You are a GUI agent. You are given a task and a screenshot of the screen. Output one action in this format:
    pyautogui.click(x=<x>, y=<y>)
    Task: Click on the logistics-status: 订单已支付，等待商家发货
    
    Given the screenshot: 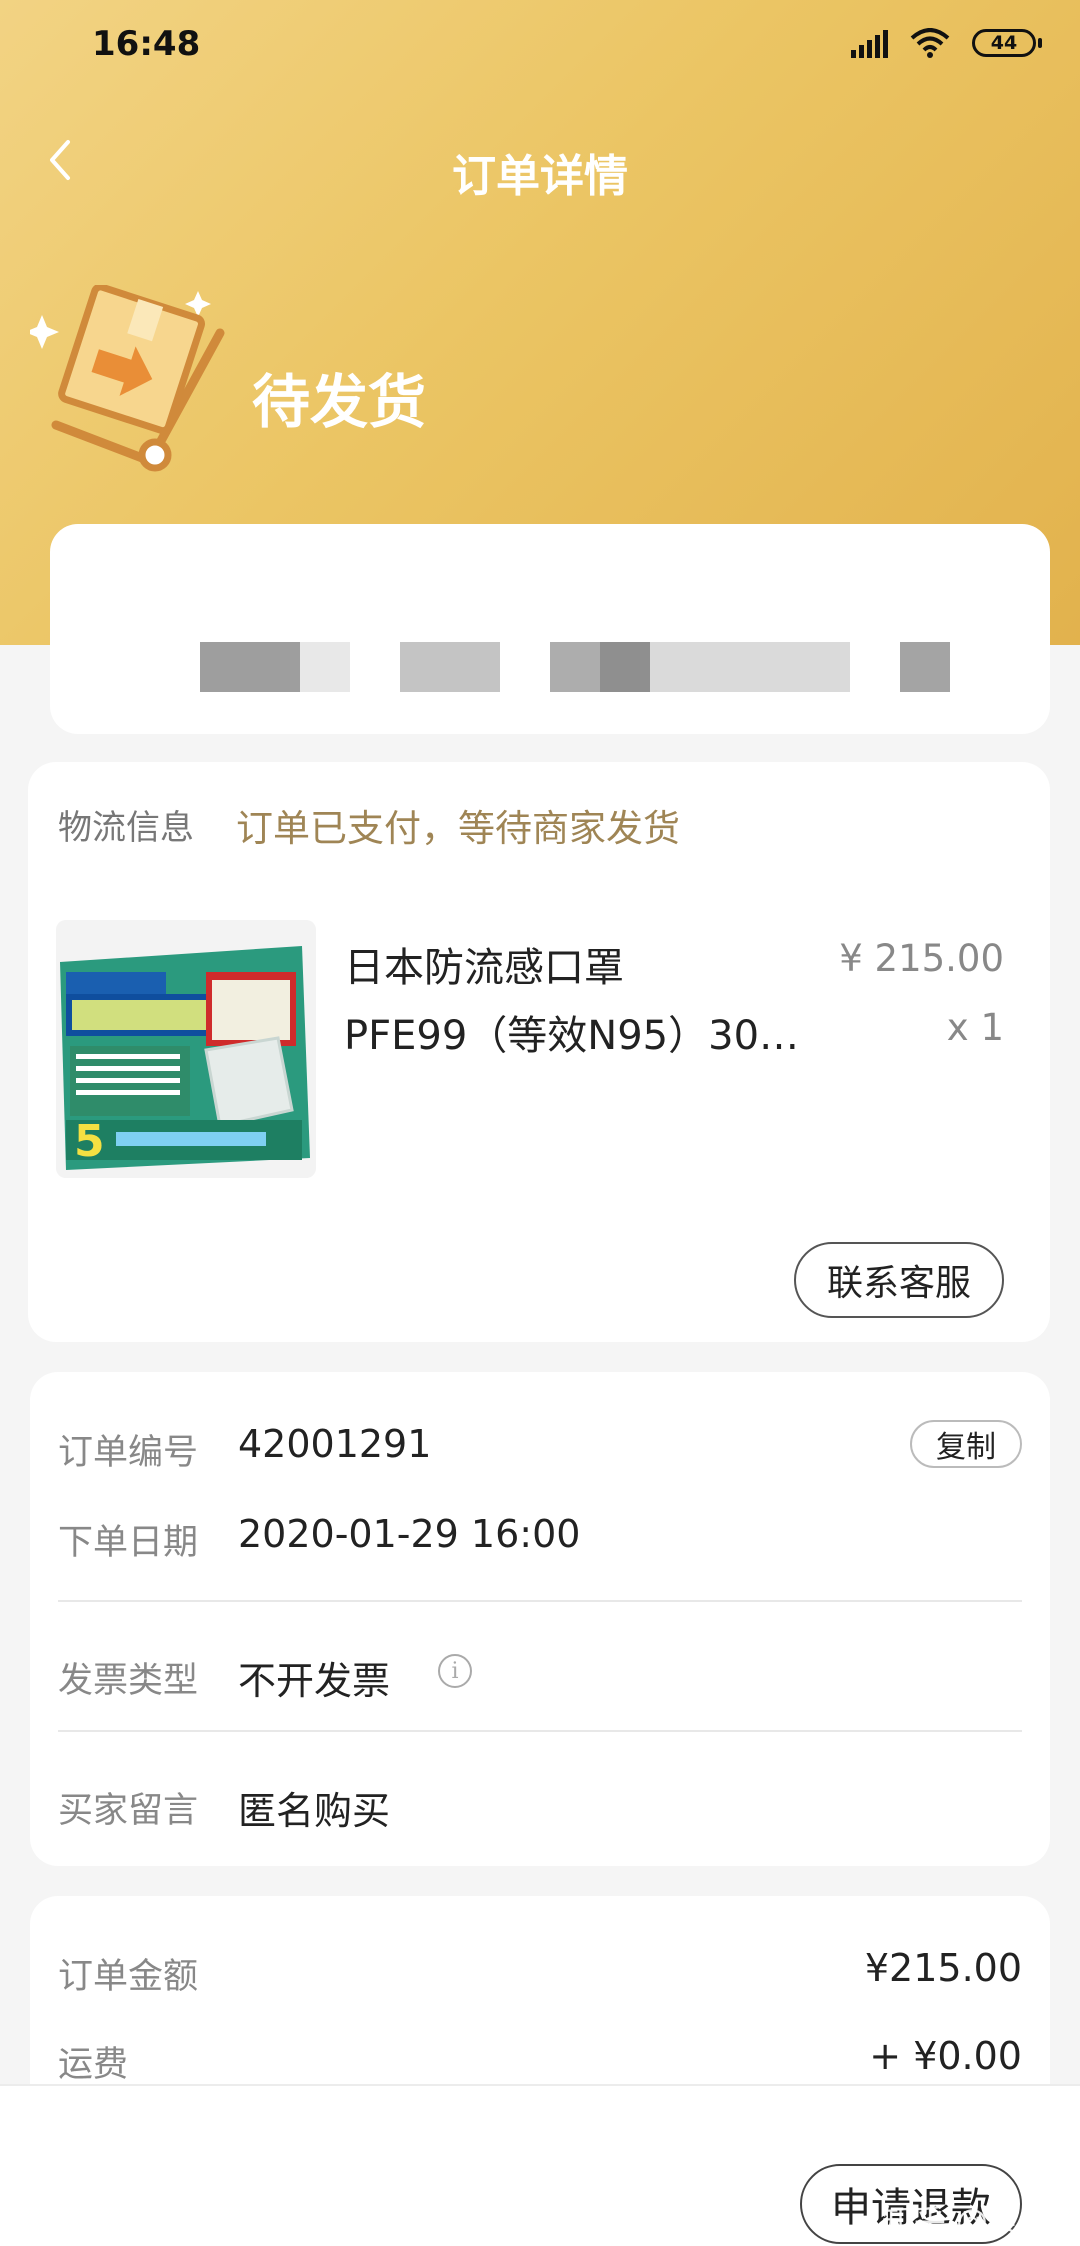 What is the action you would take?
    pyautogui.click(x=458, y=825)
    